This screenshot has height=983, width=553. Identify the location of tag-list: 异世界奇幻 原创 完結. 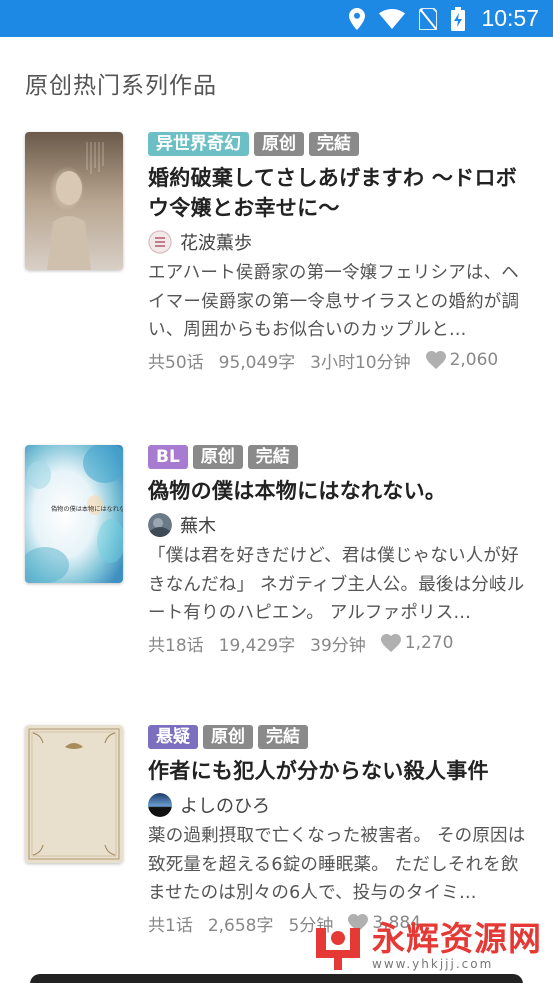
(338, 144).